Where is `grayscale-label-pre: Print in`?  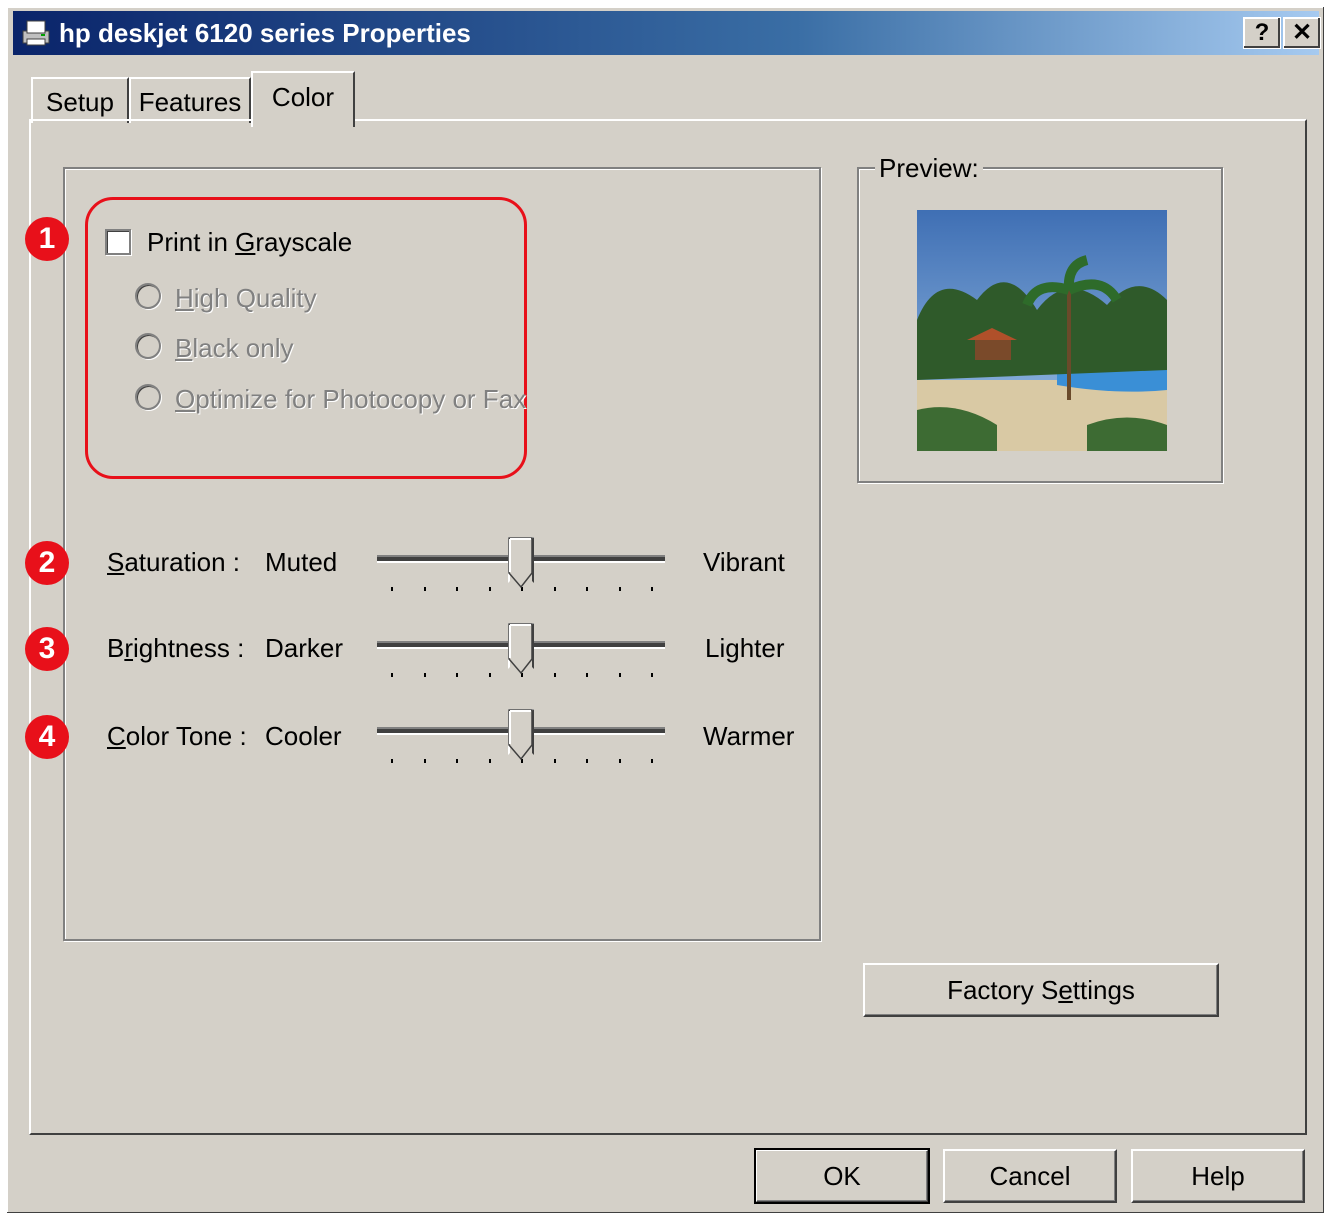 grayscale-label-pre: Print in is located at coordinates (191, 242).